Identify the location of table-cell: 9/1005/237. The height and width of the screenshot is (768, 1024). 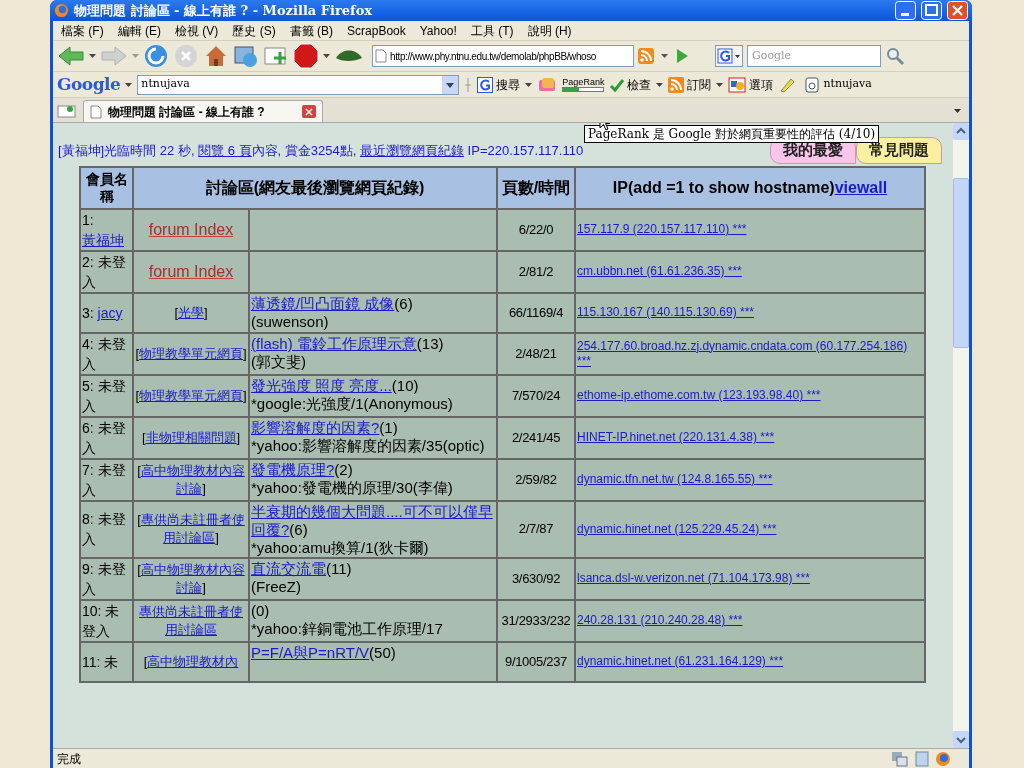
(536, 661).